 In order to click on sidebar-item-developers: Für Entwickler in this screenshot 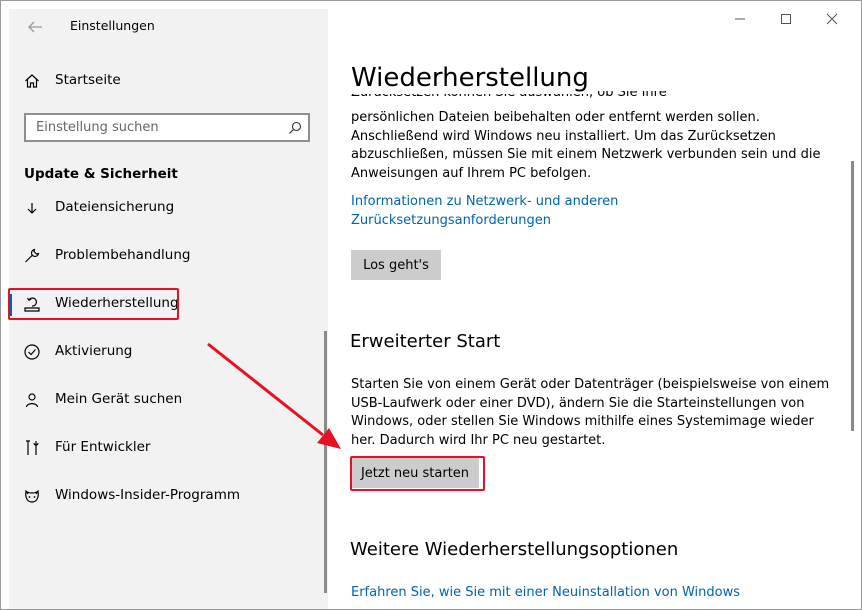, I will do `click(168, 448)`.